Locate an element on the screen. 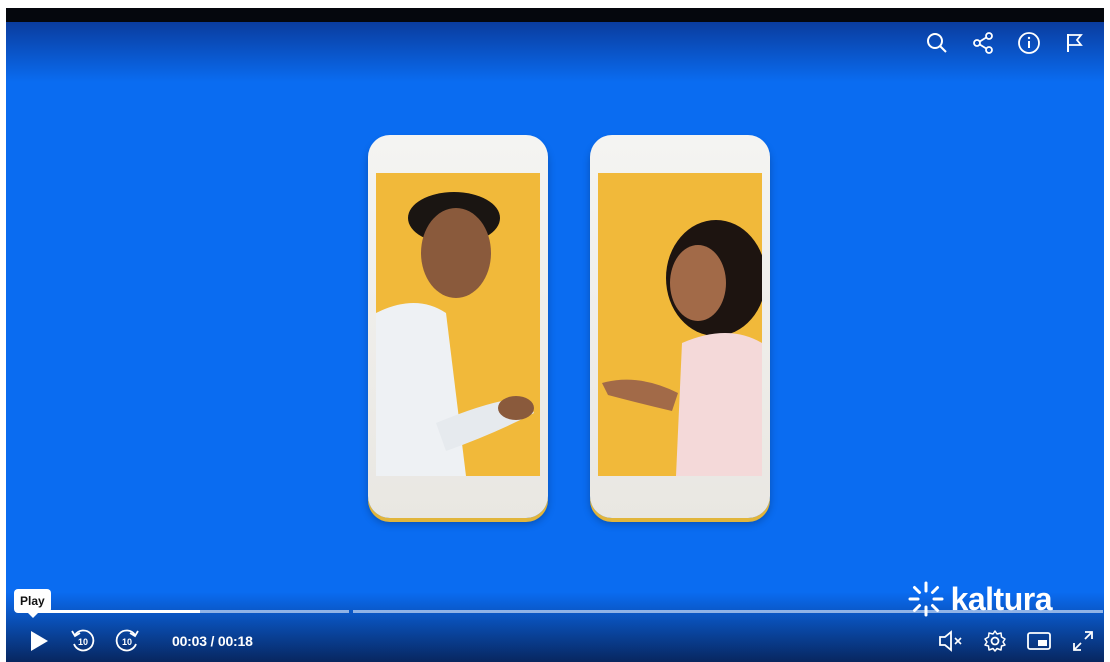 The height and width of the screenshot is (662, 1110). progress-segment is located at coordinates (728, 611).